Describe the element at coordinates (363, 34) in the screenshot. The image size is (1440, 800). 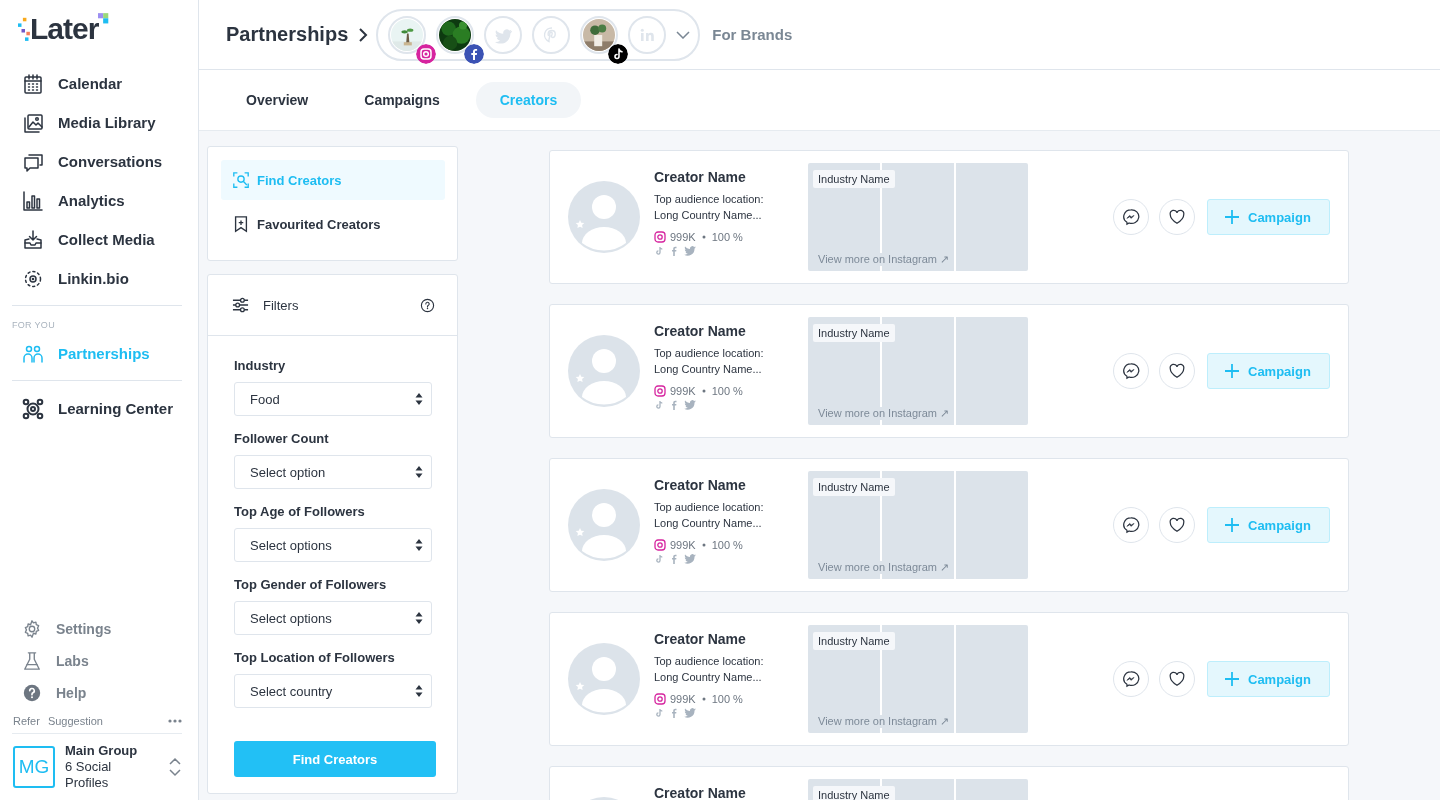
I see `chevron-right-icon` at that location.